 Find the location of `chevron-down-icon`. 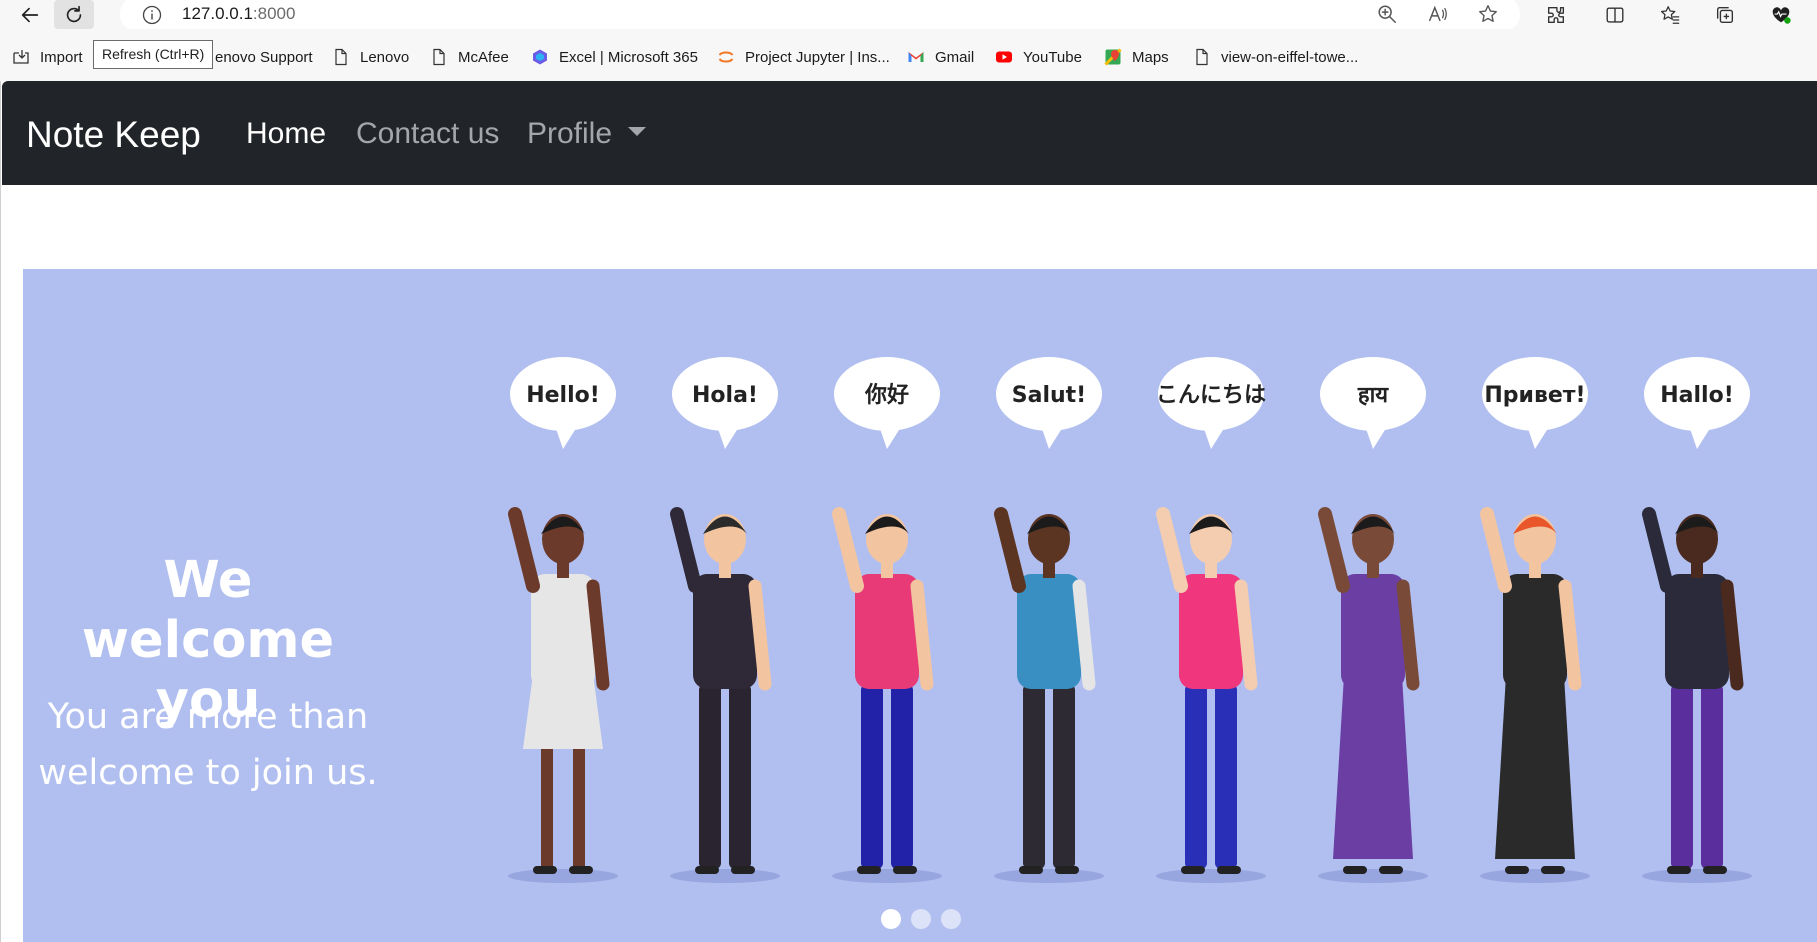

chevron-down-icon is located at coordinates (637, 131).